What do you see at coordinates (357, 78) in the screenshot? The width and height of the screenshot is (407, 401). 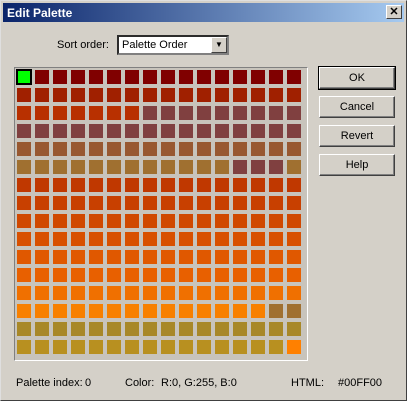 I see `ok-button: OK` at bounding box center [357, 78].